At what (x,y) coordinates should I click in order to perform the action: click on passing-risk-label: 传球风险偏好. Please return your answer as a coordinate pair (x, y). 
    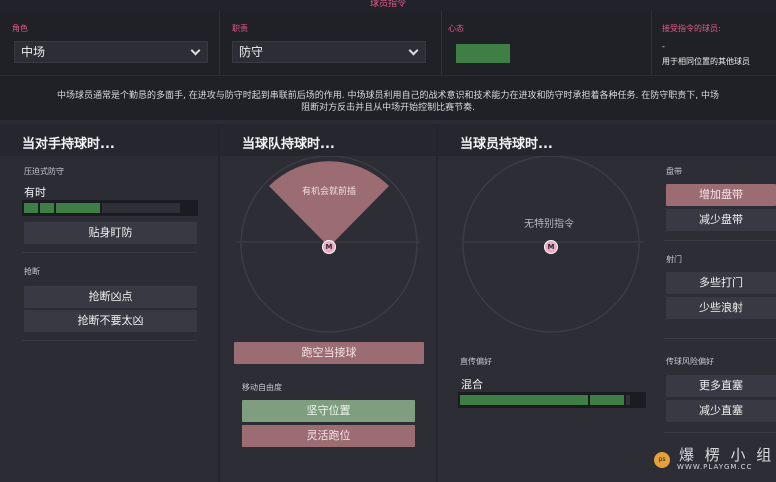
    Looking at the image, I should click on (690, 361).